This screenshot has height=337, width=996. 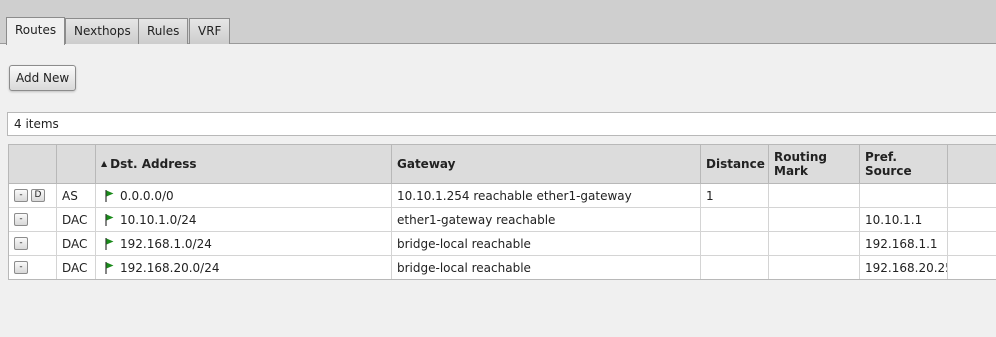 I want to click on dst-address-cell: 0.0.0.0/0, so click(x=244, y=195).